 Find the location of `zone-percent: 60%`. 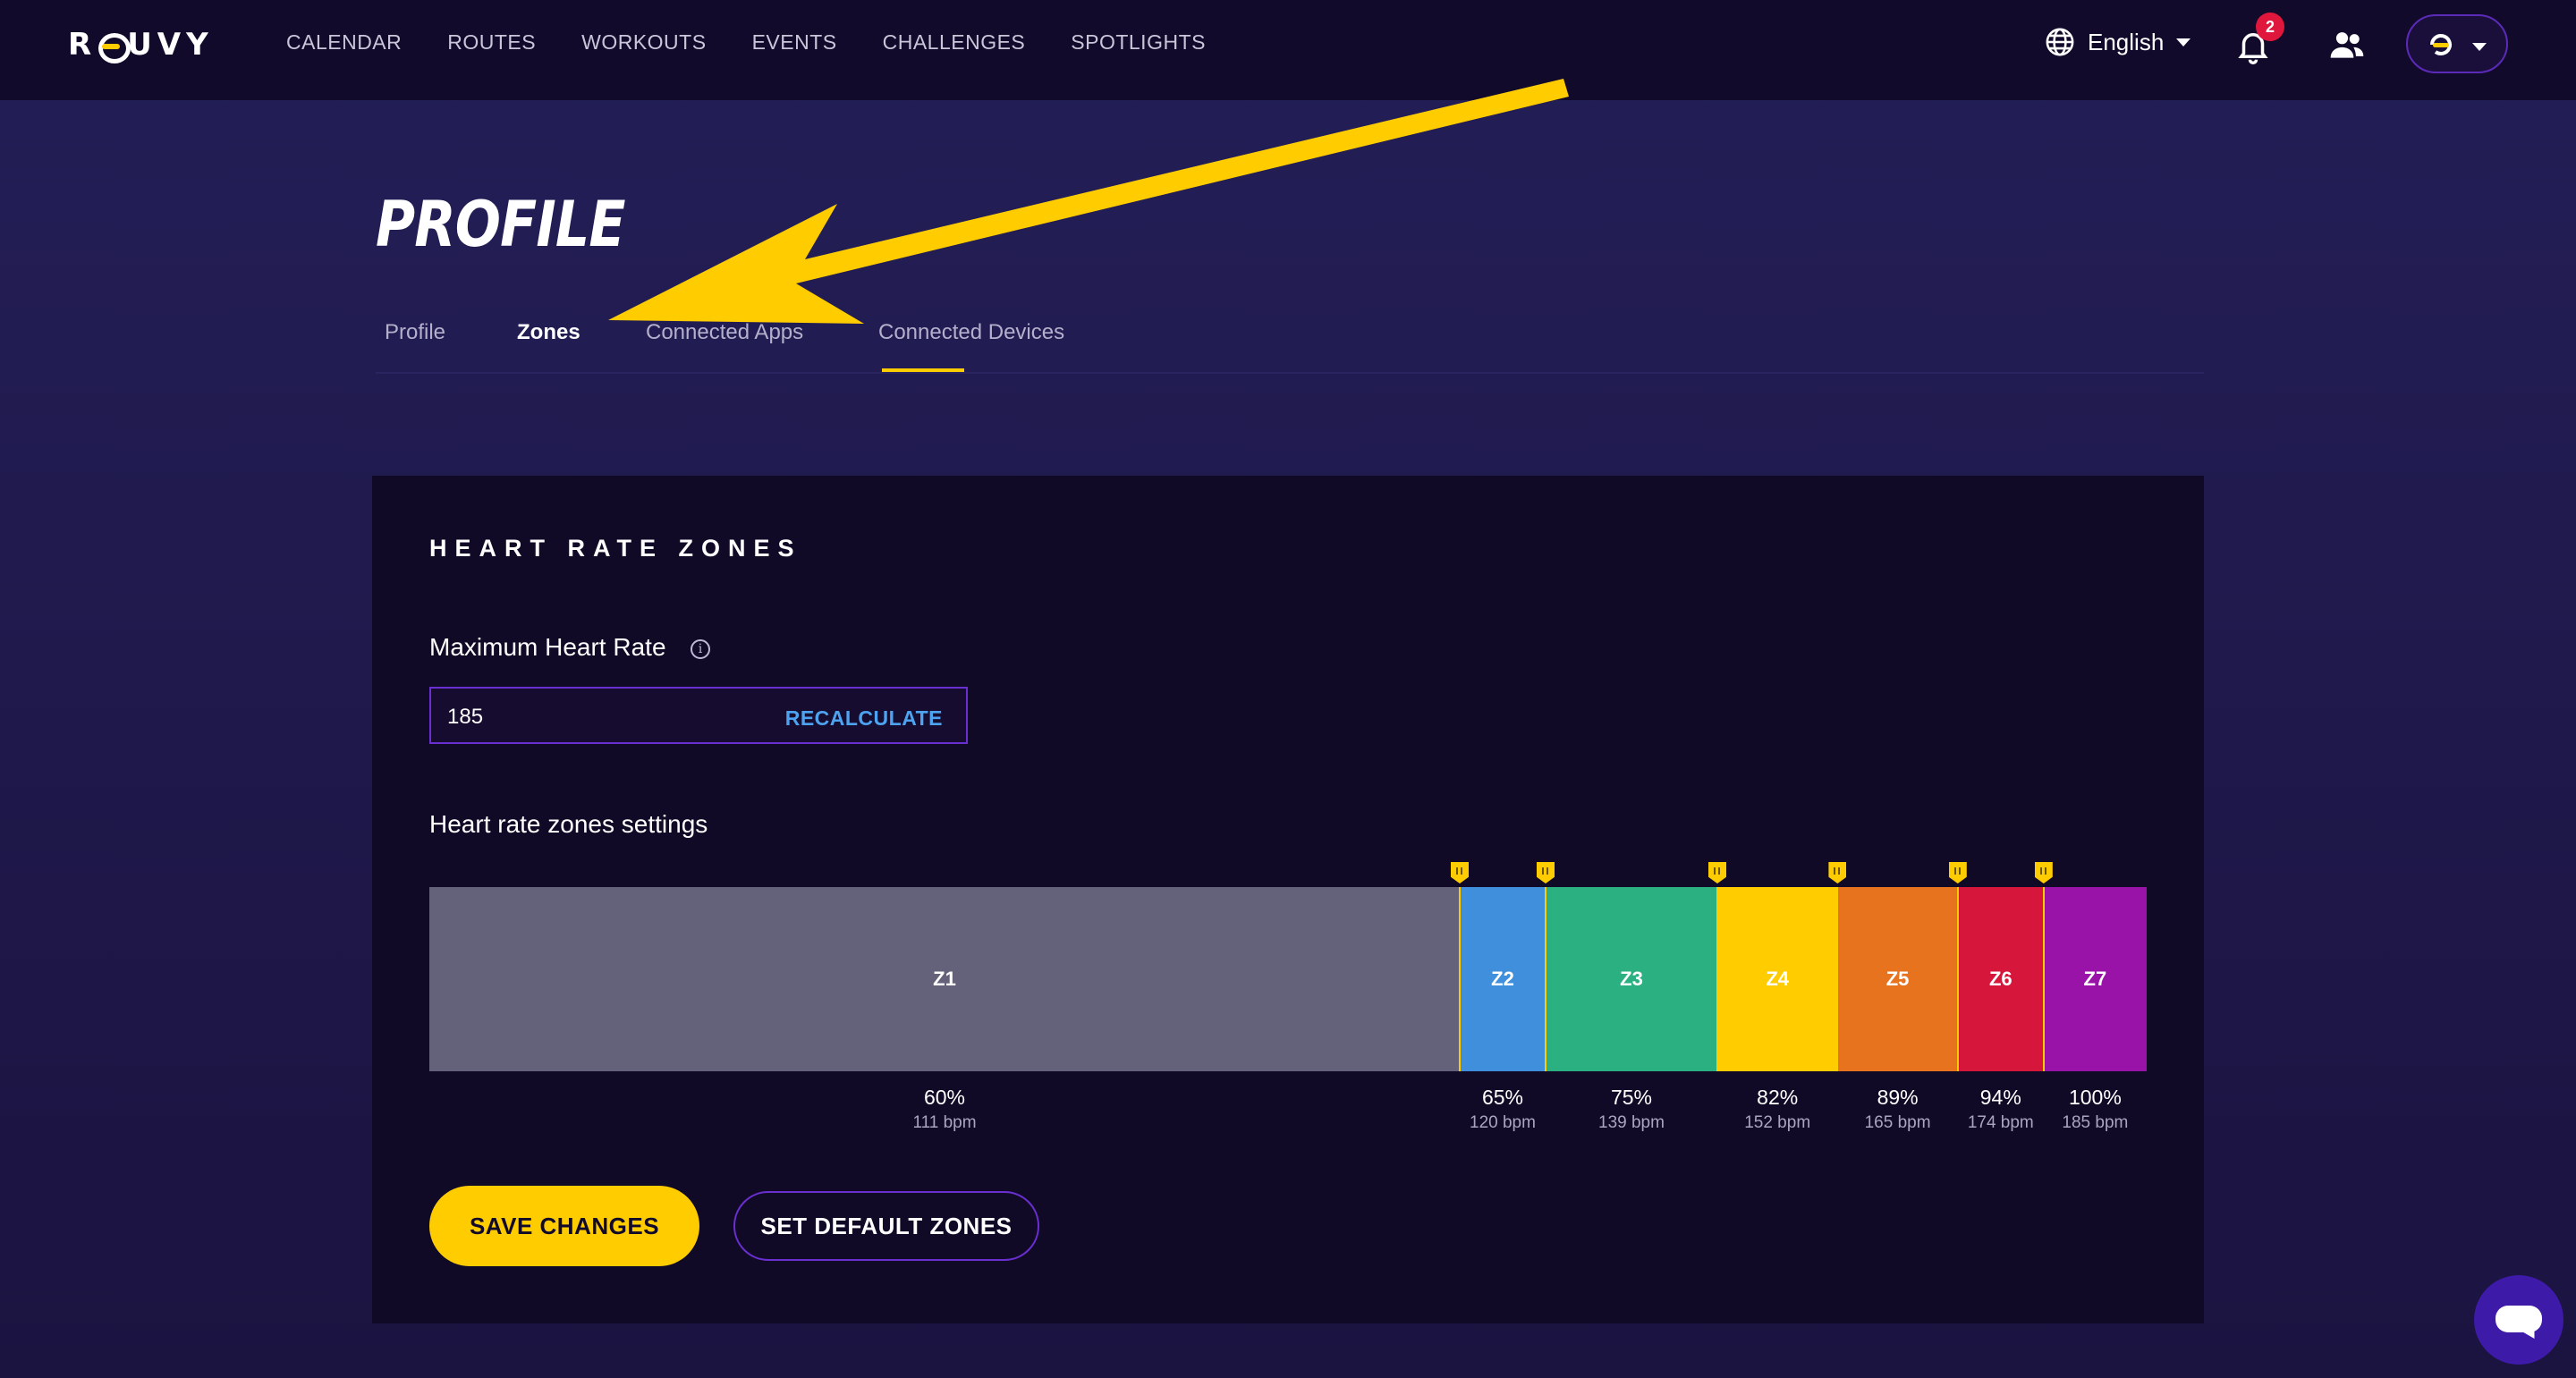

zone-percent: 60% is located at coordinates (944, 1097).